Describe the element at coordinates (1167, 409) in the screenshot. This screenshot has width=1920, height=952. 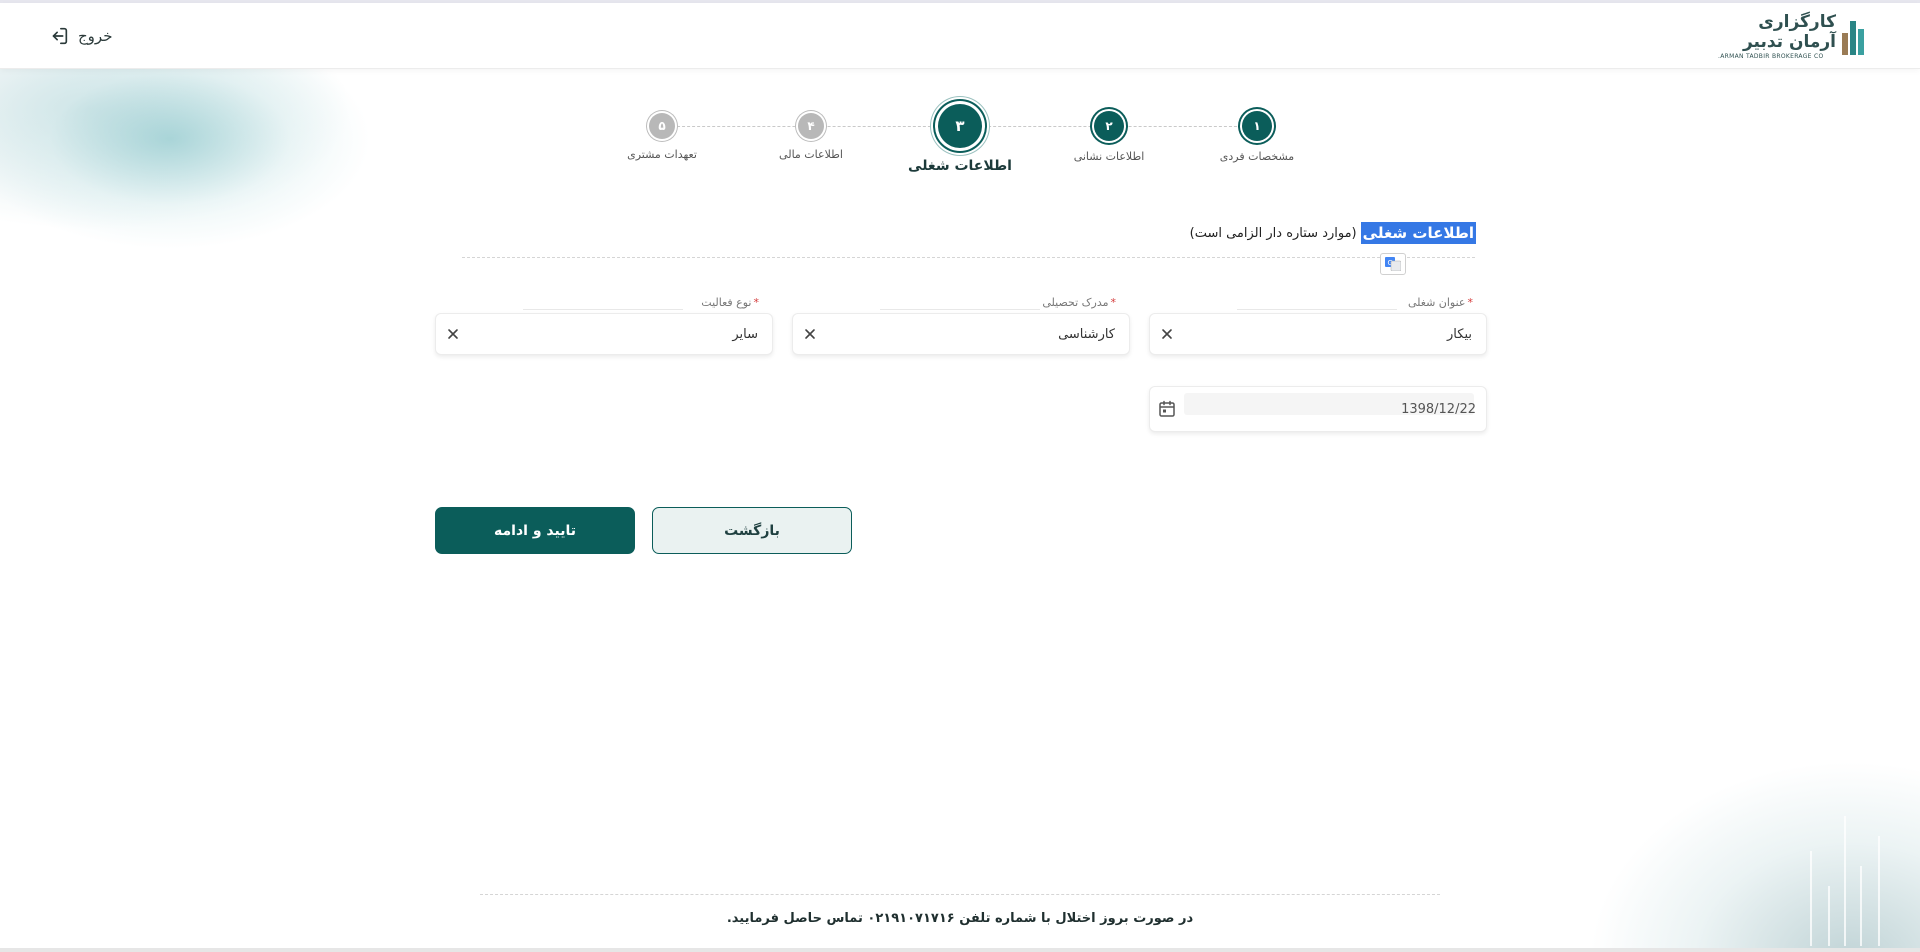
I see `calendar-icon` at that location.